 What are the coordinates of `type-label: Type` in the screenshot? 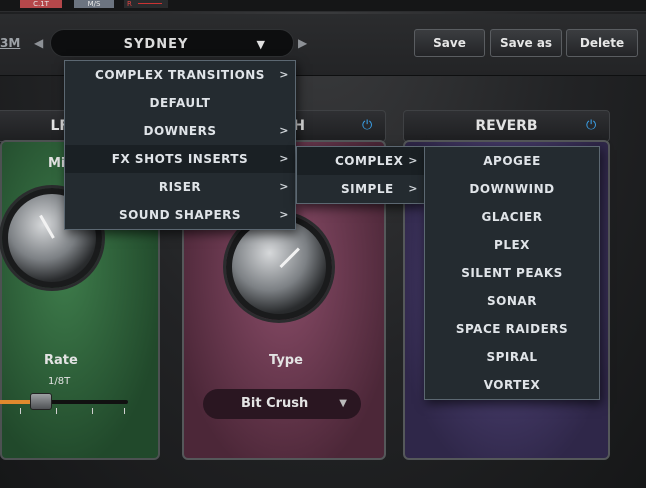 It's located at (286, 360).